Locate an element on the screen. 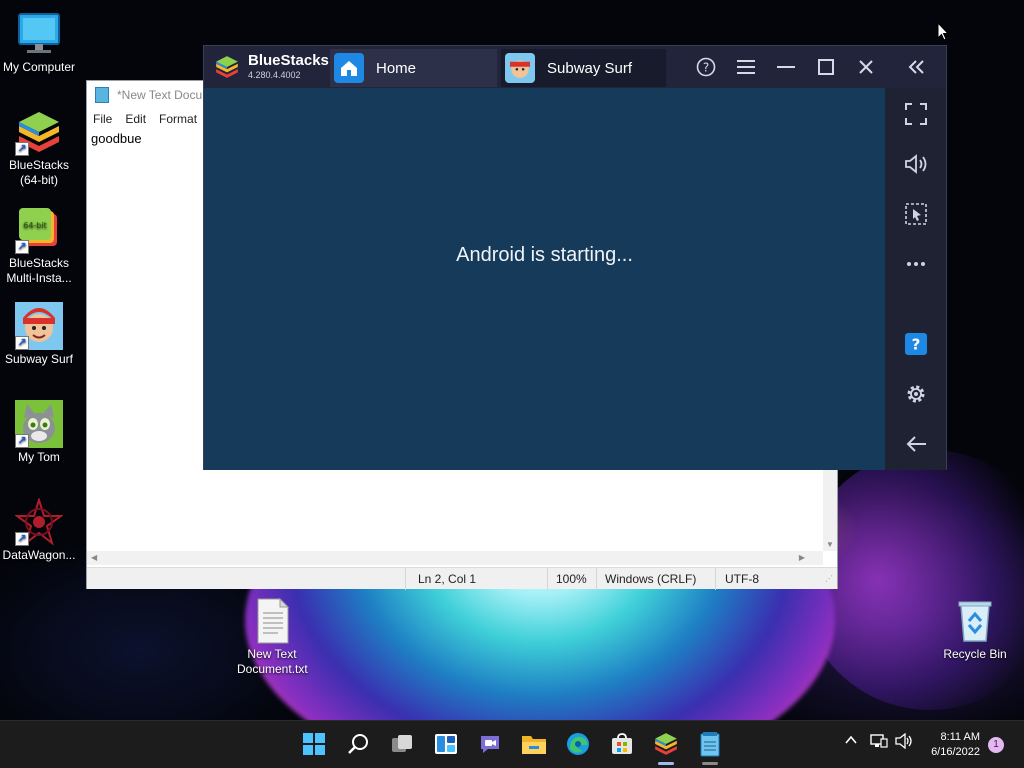 The width and height of the screenshot is (1024, 768). bluestacks-version: 4.280.4.4002 is located at coordinates (274, 75).